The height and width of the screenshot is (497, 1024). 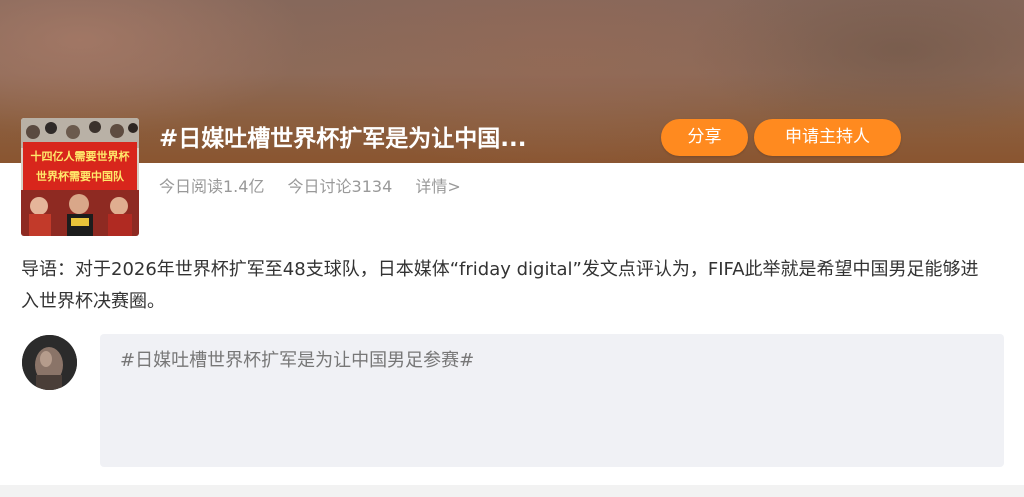 What do you see at coordinates (827, 137) in the screenshot?
I see `apply-host-button: 申请主持人` at bounding box center [827, 137].